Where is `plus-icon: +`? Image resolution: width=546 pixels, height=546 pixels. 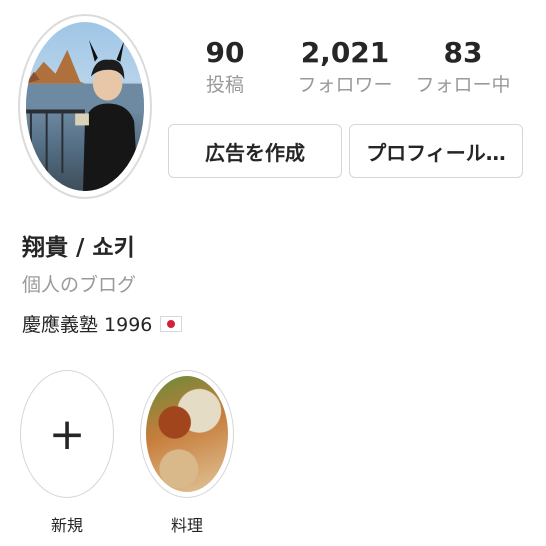
plus-icon: + is located at coordinates (67, 434).